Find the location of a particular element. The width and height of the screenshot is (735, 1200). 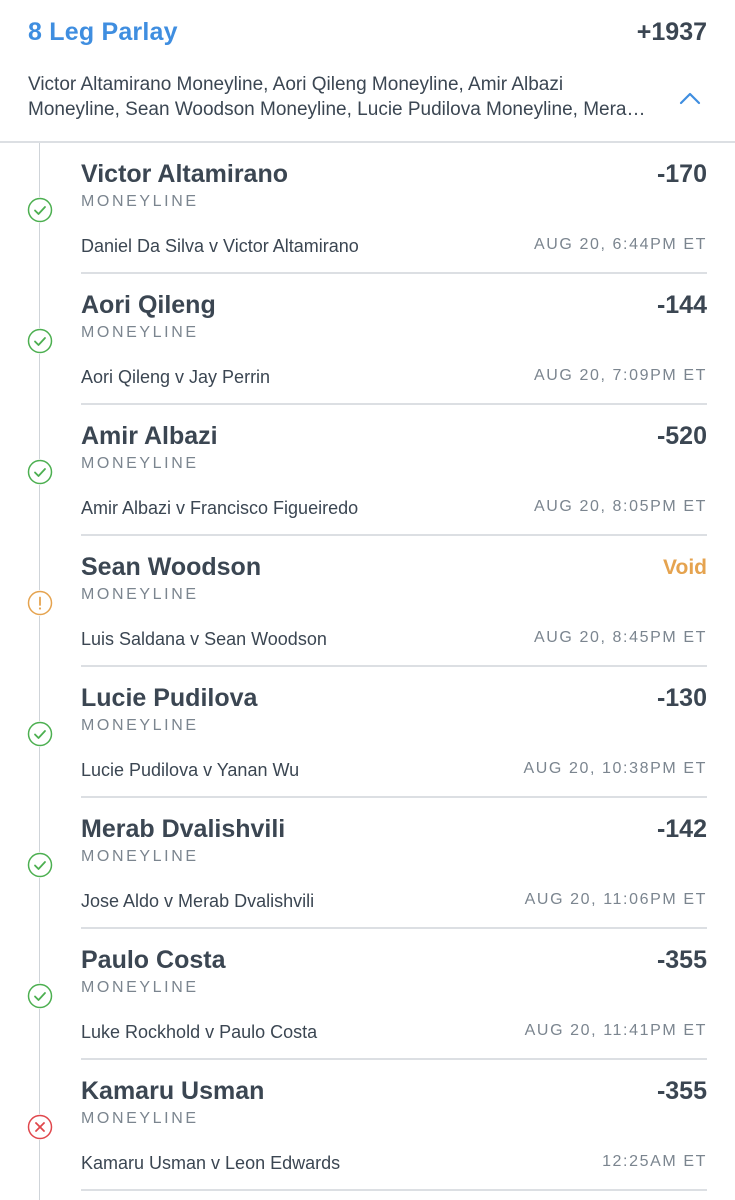

leg-matchup: Luis Saldana v Sean Woodson is located at coordinates (204, 639).